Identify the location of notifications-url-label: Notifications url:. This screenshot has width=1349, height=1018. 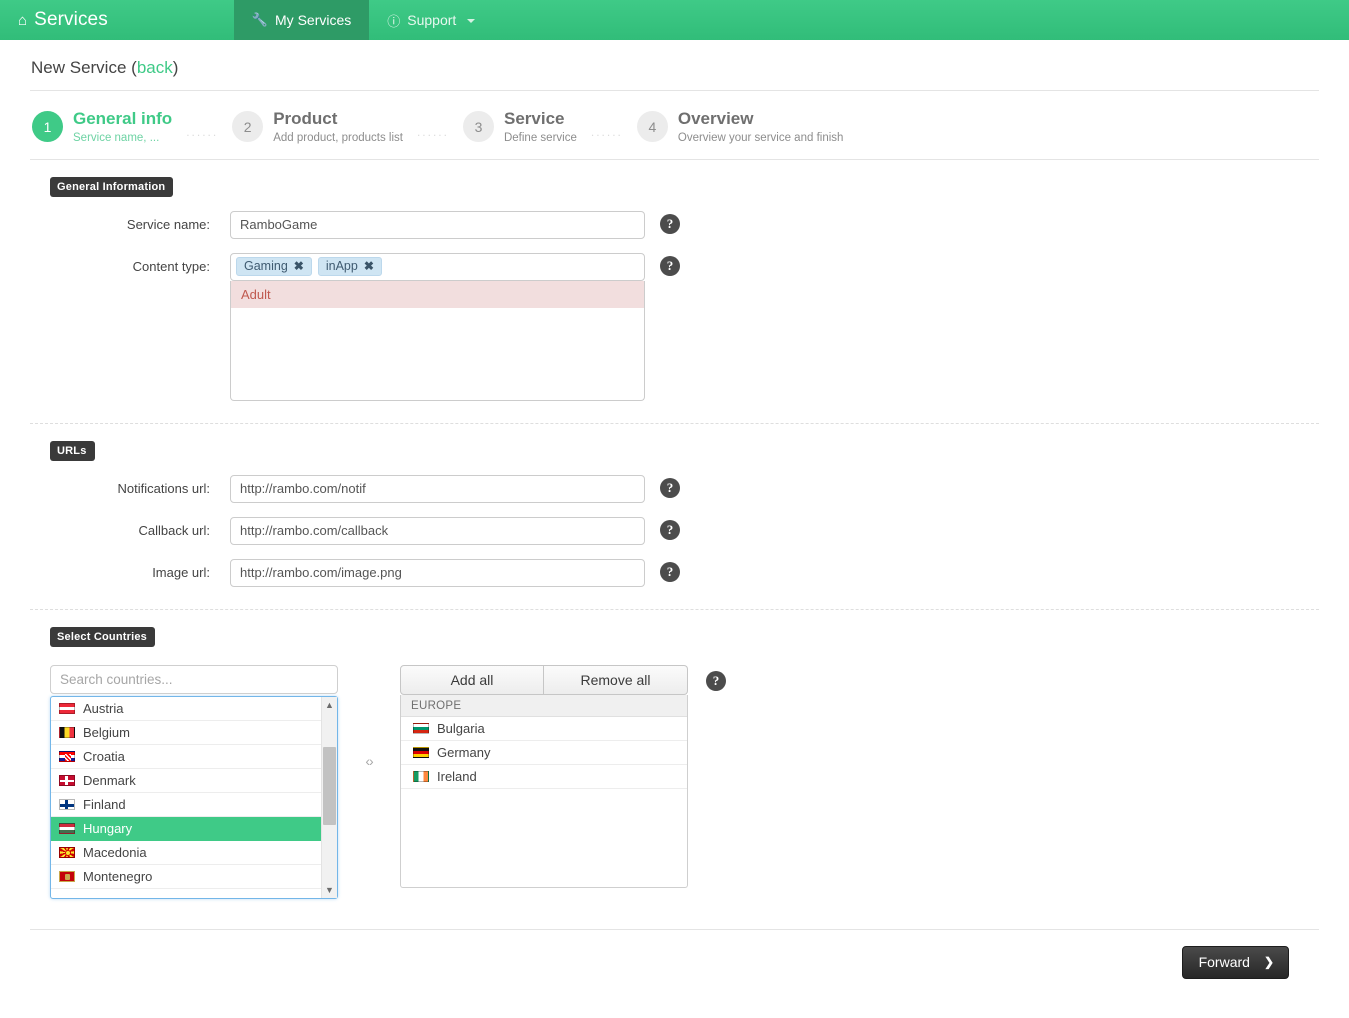
(163, 488).